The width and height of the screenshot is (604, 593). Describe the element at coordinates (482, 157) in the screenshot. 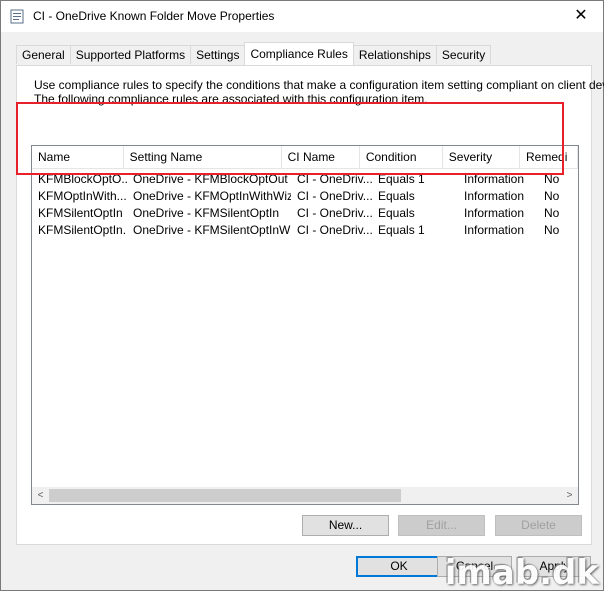

I see `column-header-severity: Severity` at that location.